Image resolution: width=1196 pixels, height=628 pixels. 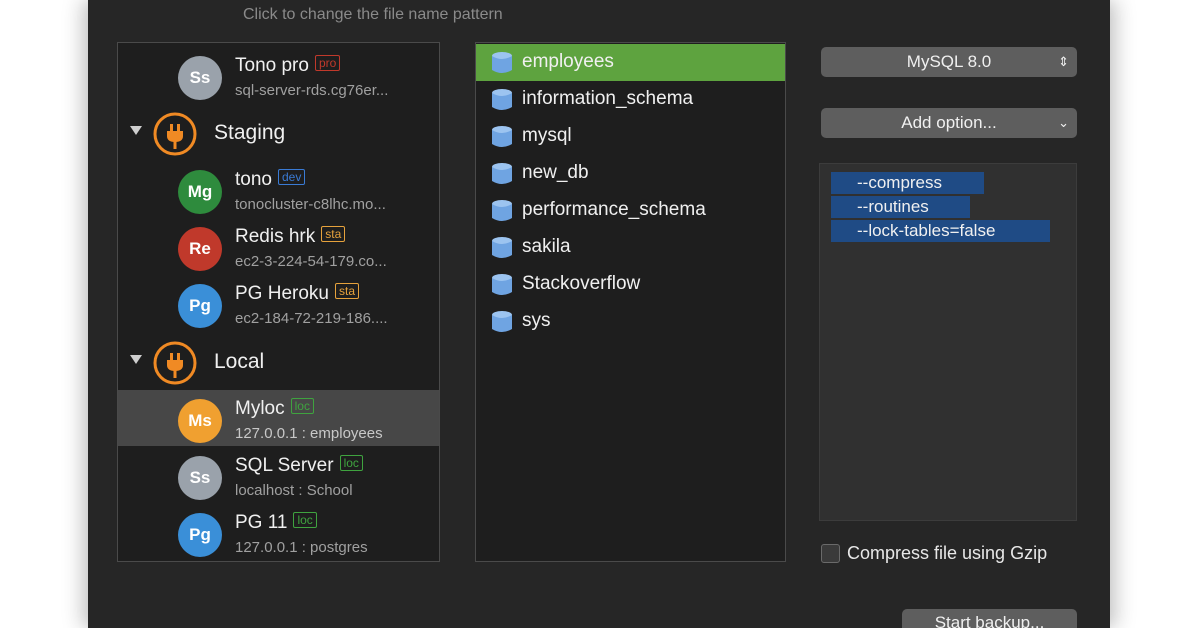 I want to click on database-item-sys: sys, so click(x=630, y=321).